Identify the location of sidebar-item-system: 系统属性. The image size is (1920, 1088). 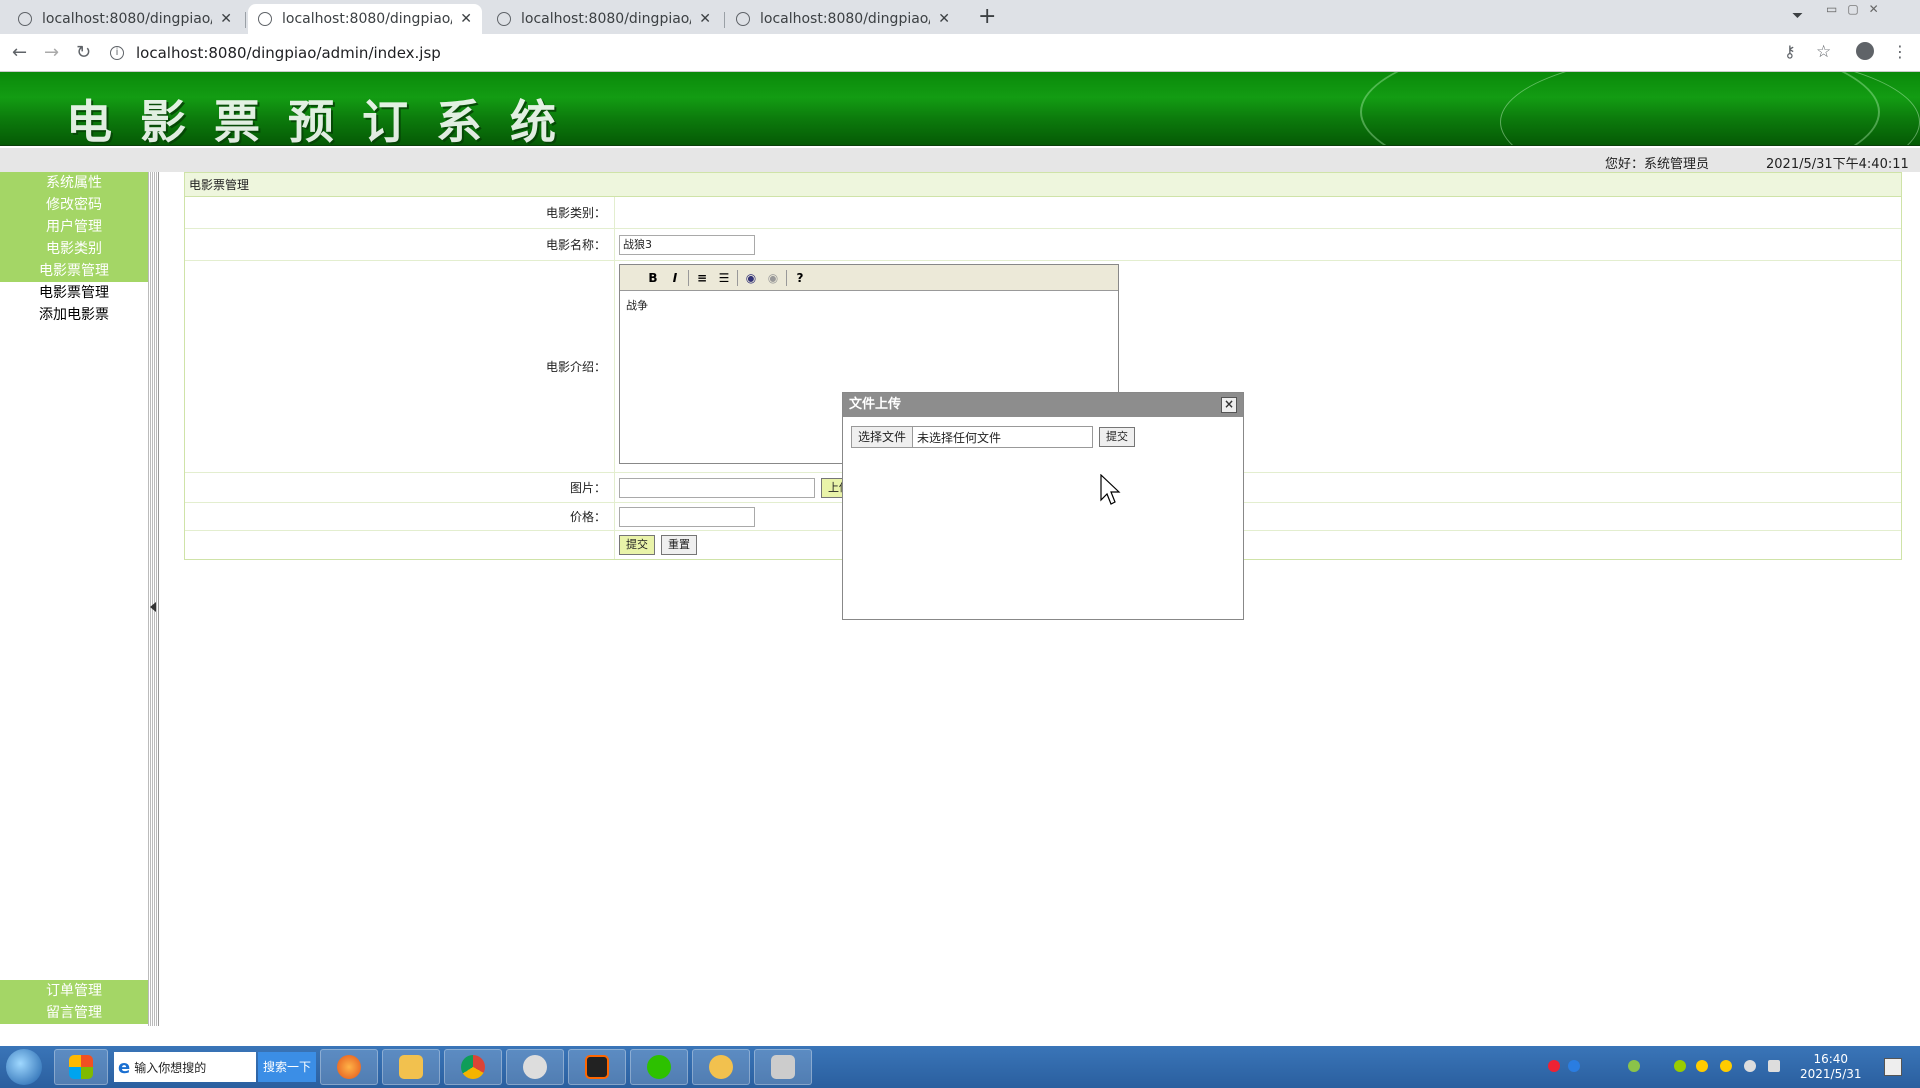
(74, 183).